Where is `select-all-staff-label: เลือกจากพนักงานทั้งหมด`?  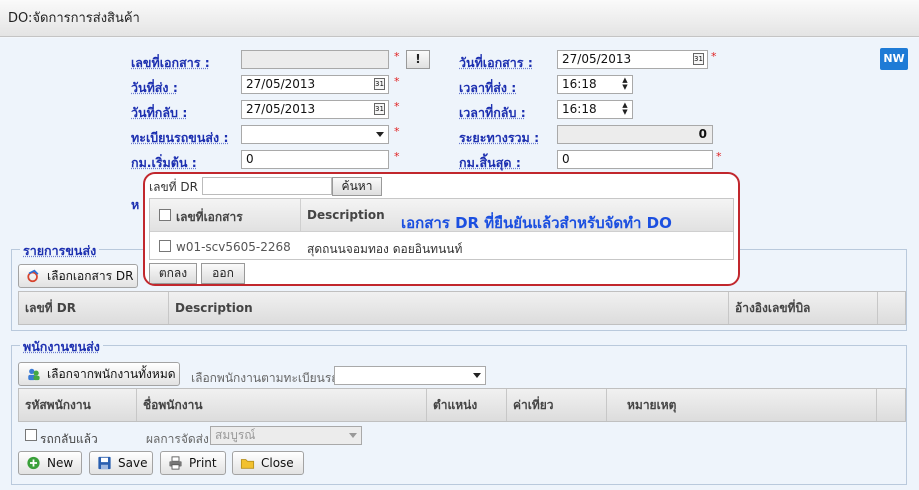
select-all-staff-label: เลือกจากพนักงานทั้งหมด is located at coordinates (111, 374).